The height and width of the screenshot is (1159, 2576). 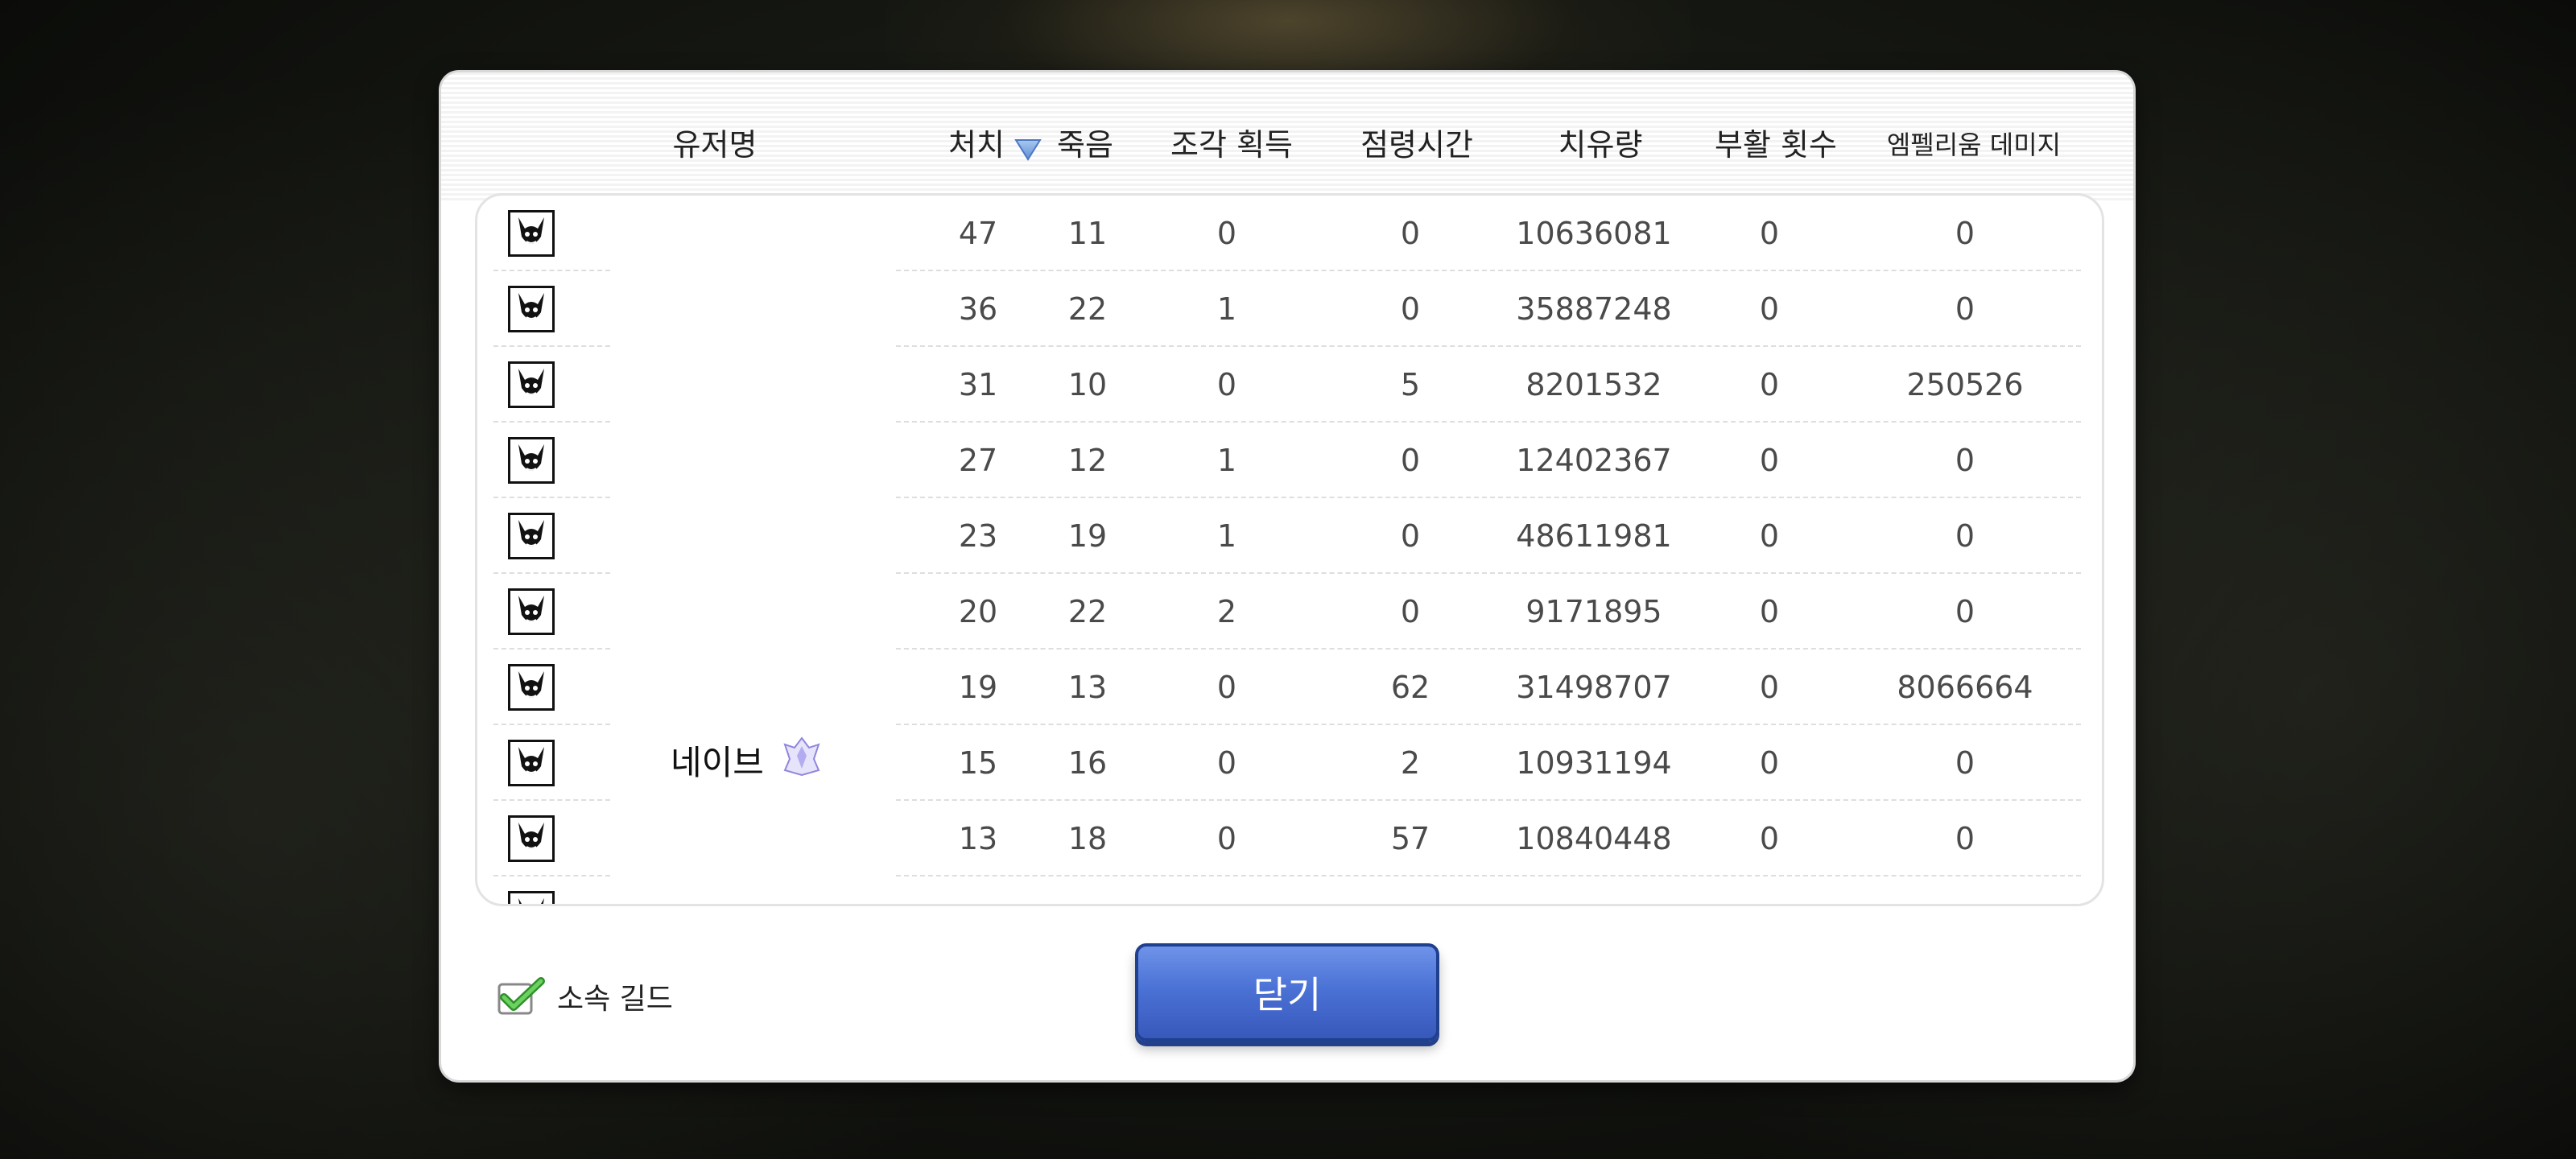 What do you see at coordinates (1087, 839) in the screenshot?
I see `cell-deaths: 18` at bounding box center [1087, 839].